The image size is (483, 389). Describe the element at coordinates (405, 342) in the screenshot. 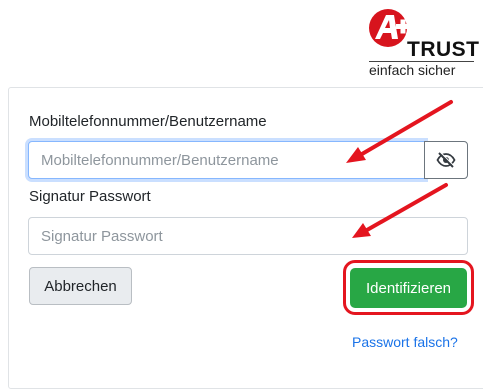

I see `forgot-password-link: Passwort falsch?` at that location.